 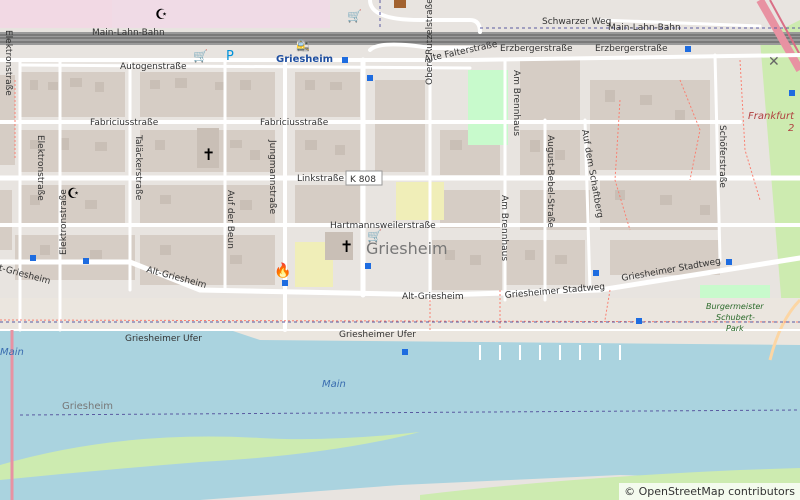 What do you see at coordinates (644, 28) in the screenshot?
I see `label-main-lahn-bahn-right: Main-Lahn-Bahn` at bounding box center [644, 28].